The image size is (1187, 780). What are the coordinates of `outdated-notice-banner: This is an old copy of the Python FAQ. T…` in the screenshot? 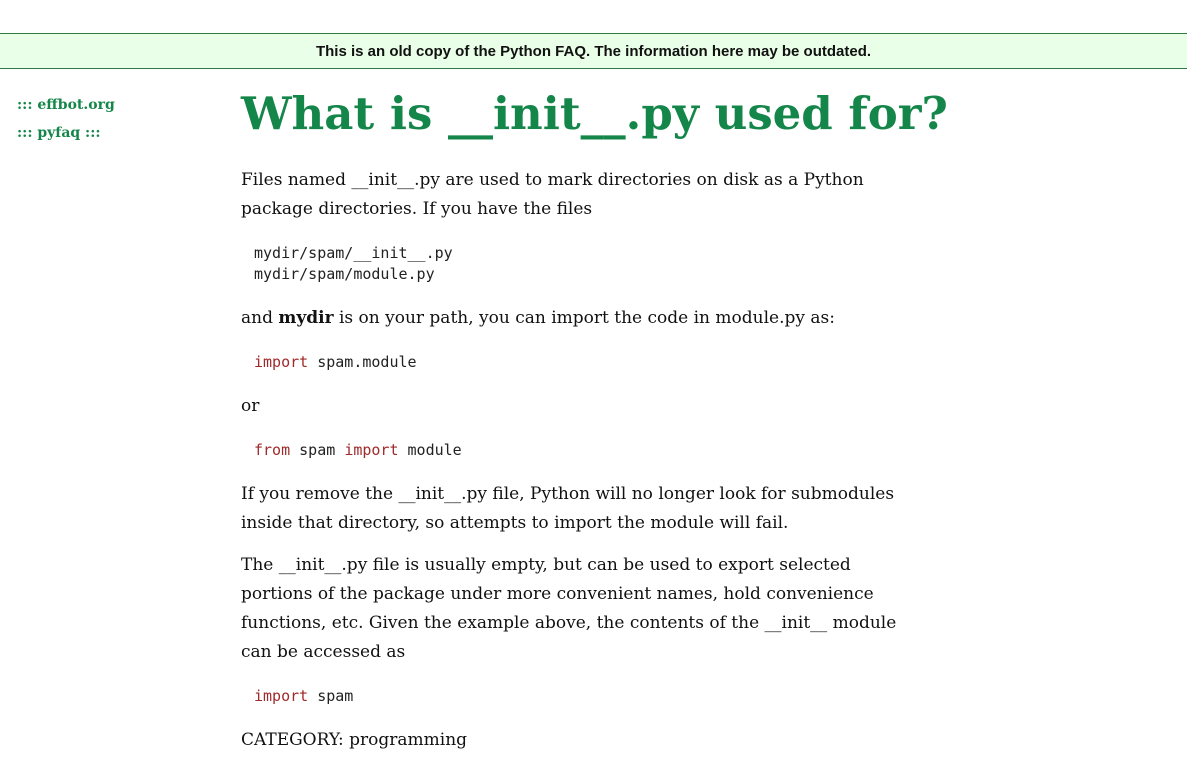 It's located at (593, 51).